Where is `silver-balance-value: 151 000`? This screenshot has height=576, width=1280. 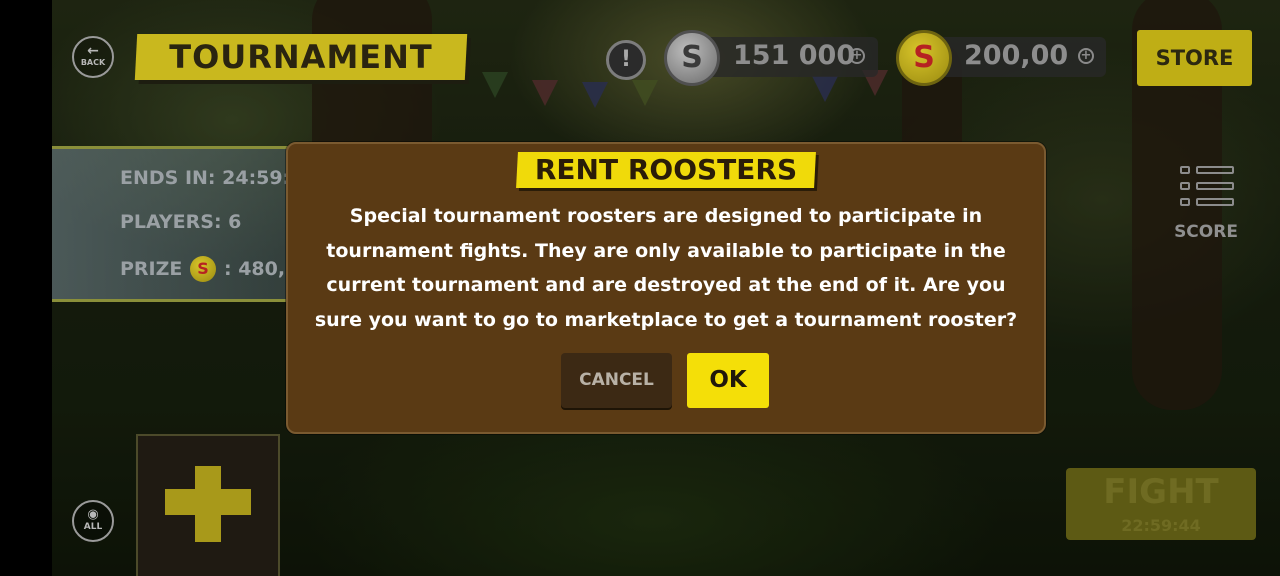
silver-balance-value: 151 000 is located at coordinates (794, 55).